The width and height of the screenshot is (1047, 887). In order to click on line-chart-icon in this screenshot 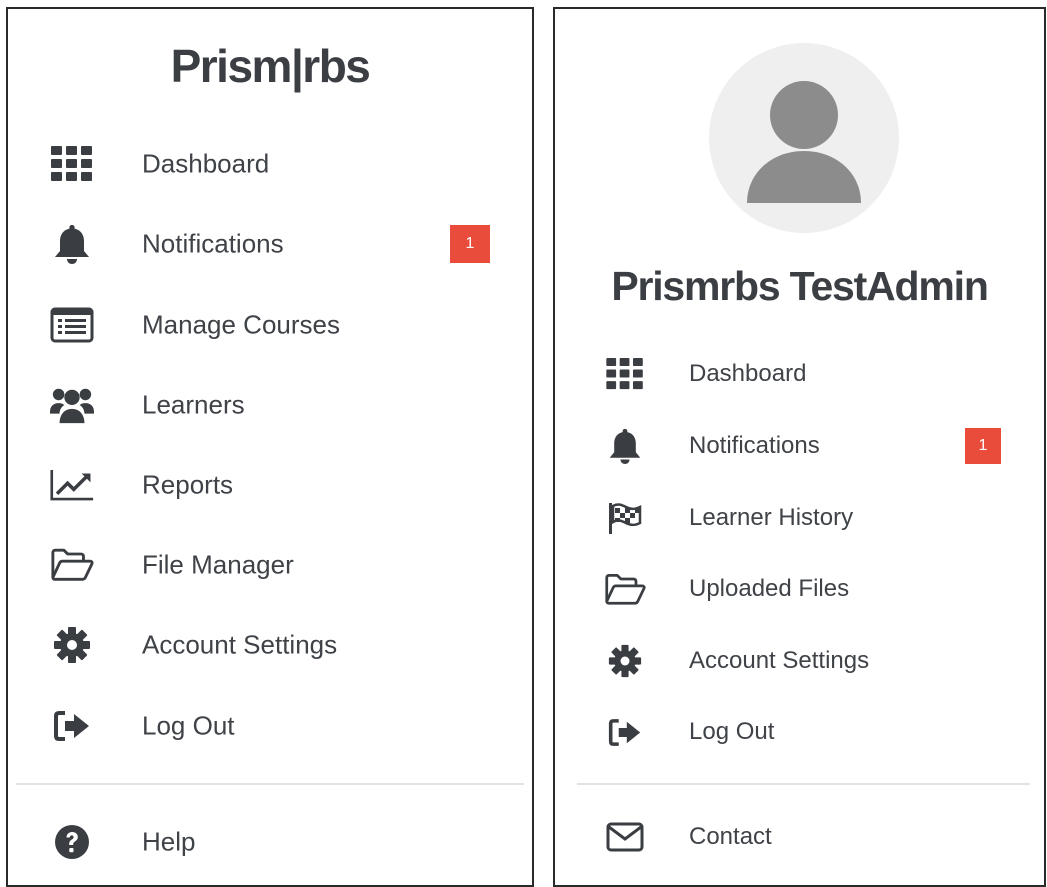, I will do `click(72, 485)`.